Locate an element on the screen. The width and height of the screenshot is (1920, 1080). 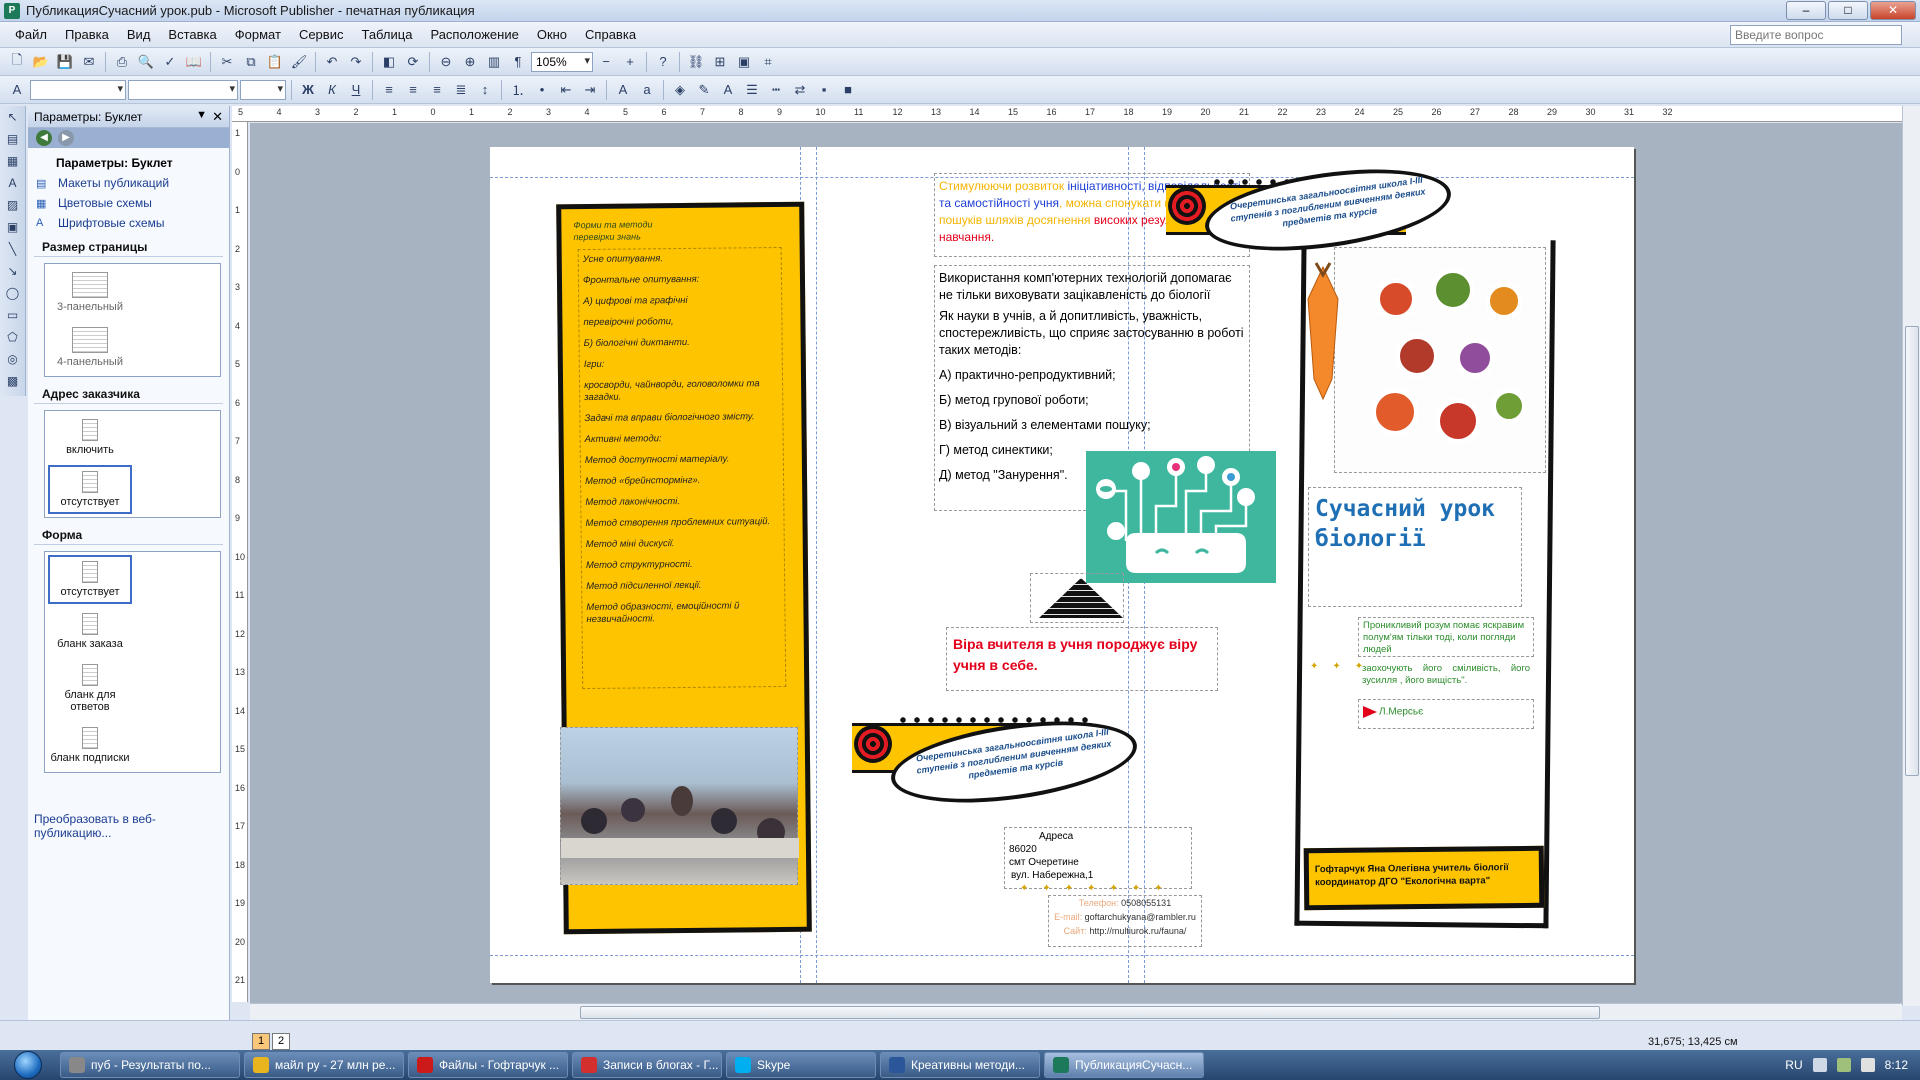
network-icon is located at coordinates (1843, 1065).